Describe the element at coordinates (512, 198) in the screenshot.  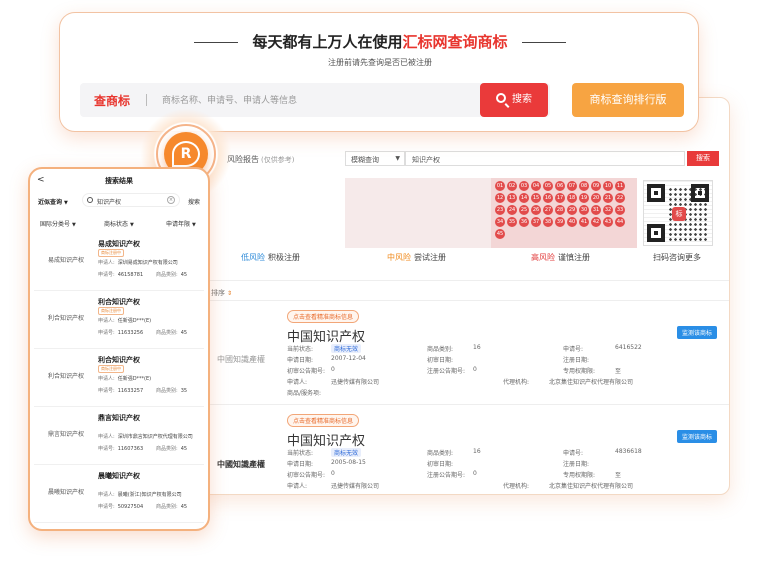
I see `class-number-ball: 13` at that location.